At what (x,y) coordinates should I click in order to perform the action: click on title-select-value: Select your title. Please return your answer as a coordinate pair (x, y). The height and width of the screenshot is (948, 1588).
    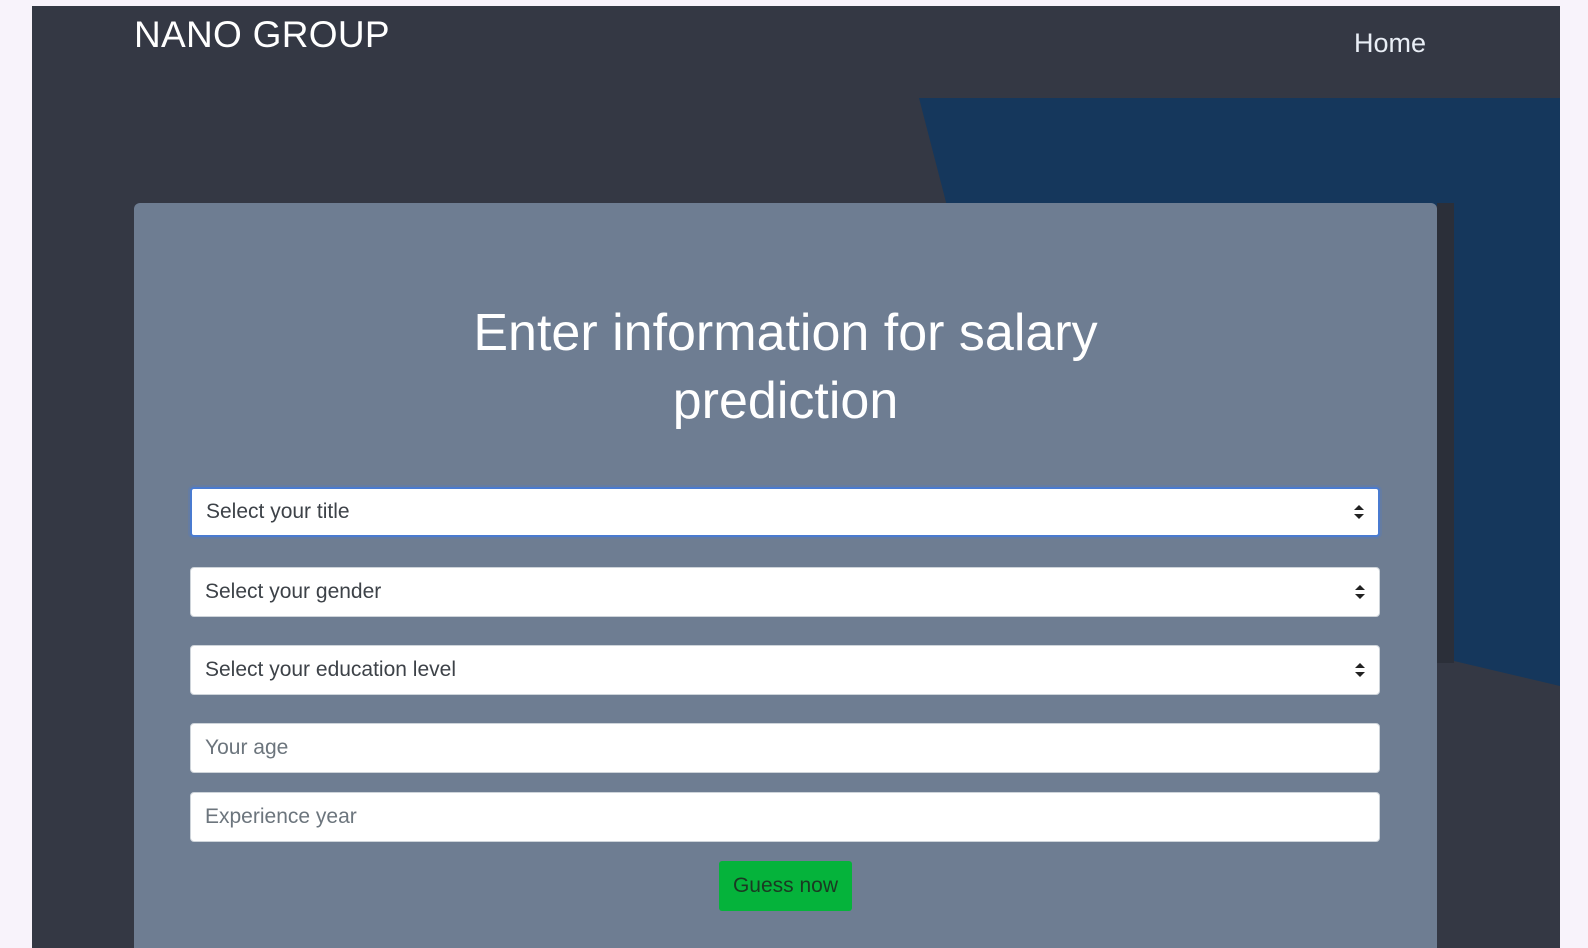
    Looking at the image, I should click on (278, 511).